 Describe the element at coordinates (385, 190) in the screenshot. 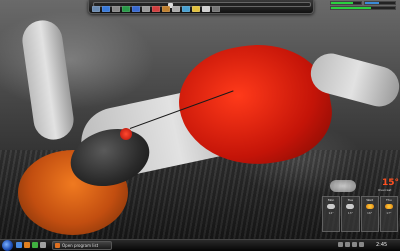

I see `weather-condition: Overcast` at that location.